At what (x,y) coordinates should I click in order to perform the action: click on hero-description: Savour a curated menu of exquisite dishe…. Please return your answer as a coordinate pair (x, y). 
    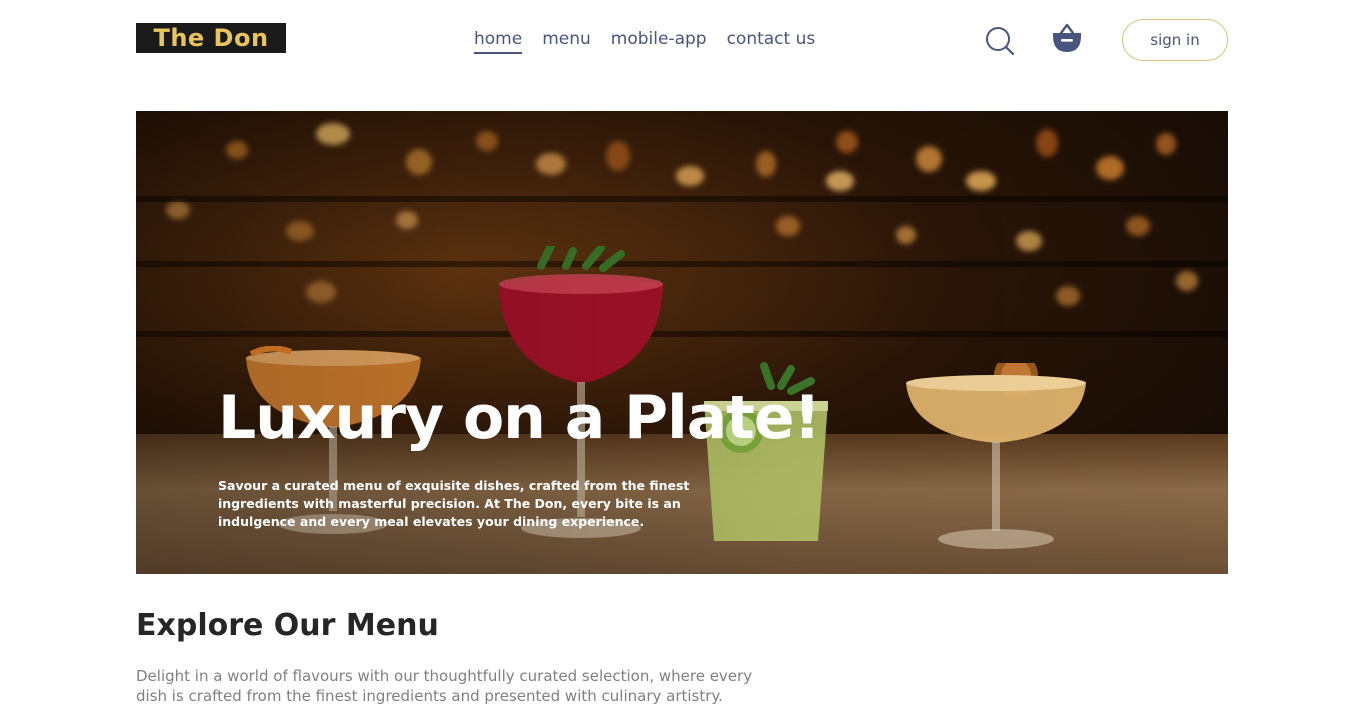
    Looking at the image, I should click on (454, 503).